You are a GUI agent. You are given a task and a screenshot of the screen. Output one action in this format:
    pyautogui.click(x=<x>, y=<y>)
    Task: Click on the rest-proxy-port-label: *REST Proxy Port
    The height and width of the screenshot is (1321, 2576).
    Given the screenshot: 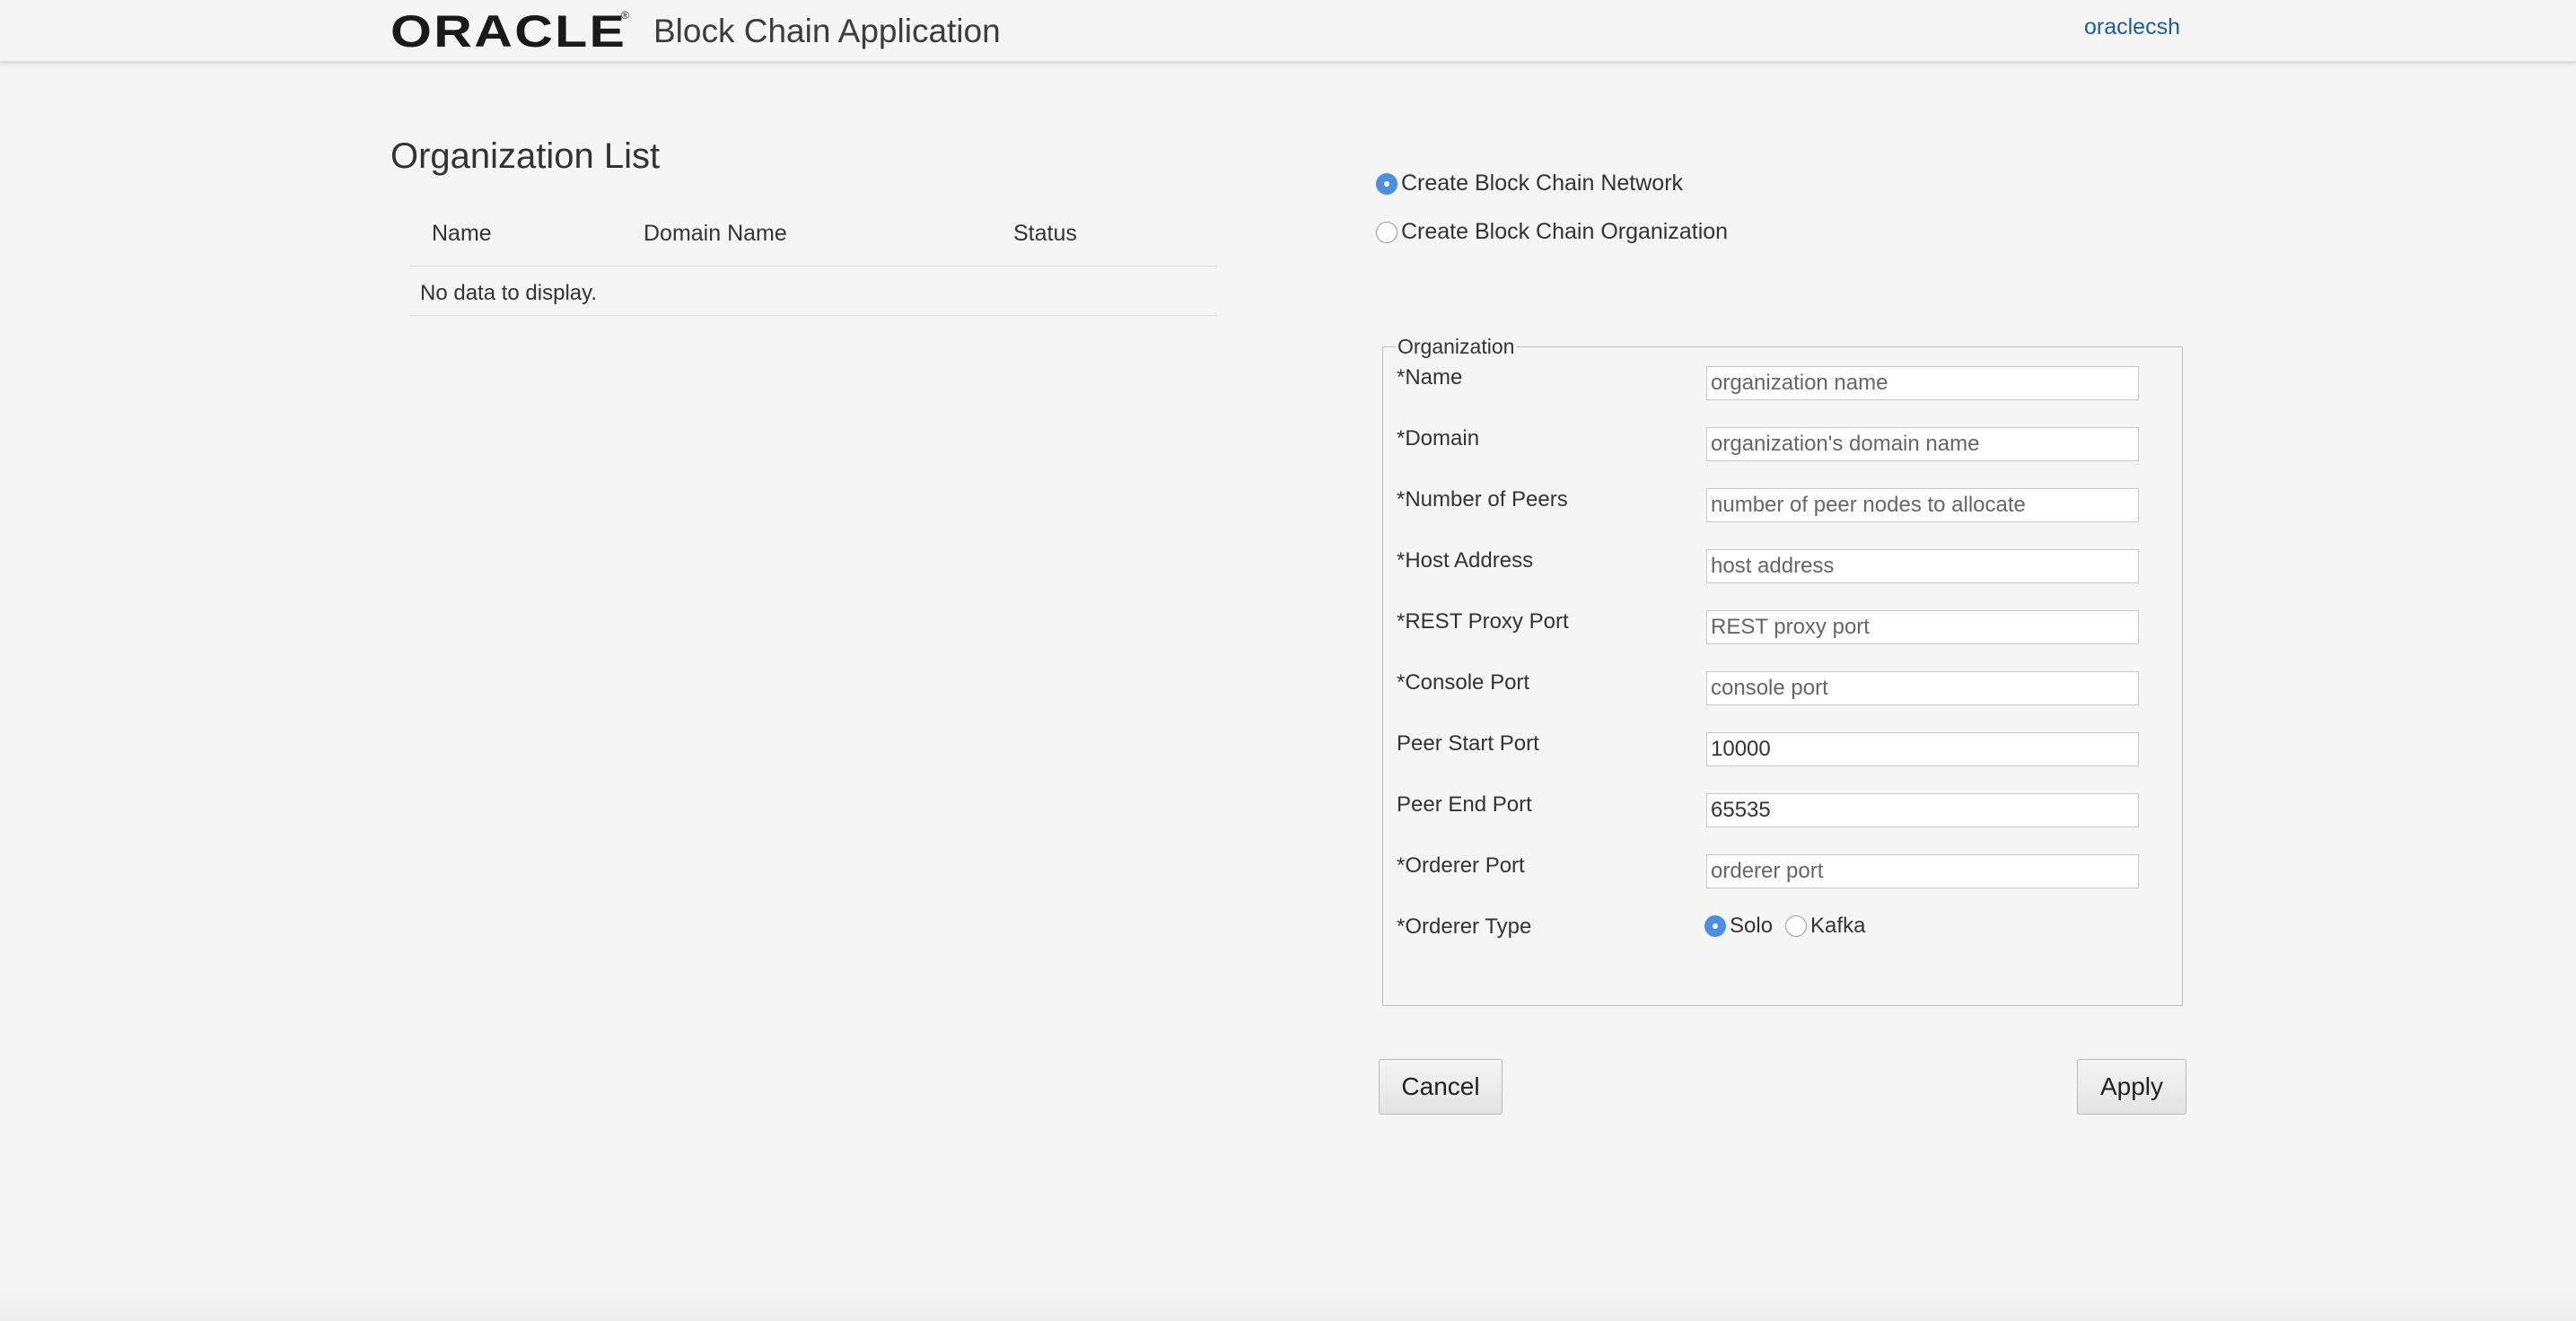 What is the action you would take?
    pyautogui.click(x=1483, y=621)
    